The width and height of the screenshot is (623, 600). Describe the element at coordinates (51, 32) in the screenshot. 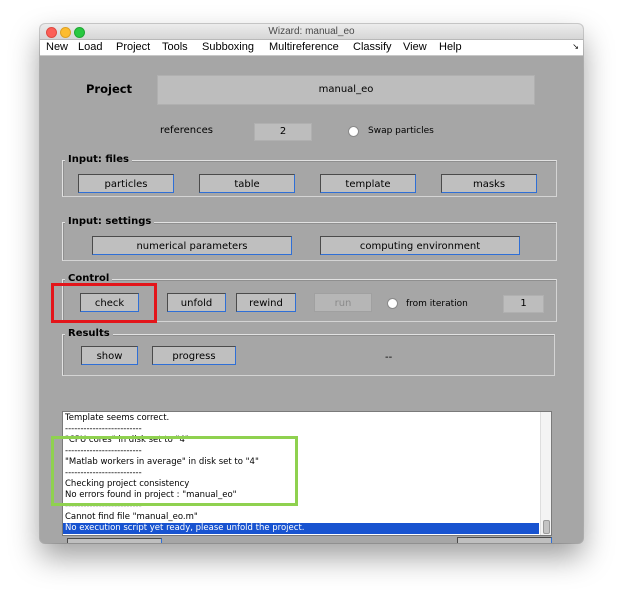

I see `close-window-button` at that location.